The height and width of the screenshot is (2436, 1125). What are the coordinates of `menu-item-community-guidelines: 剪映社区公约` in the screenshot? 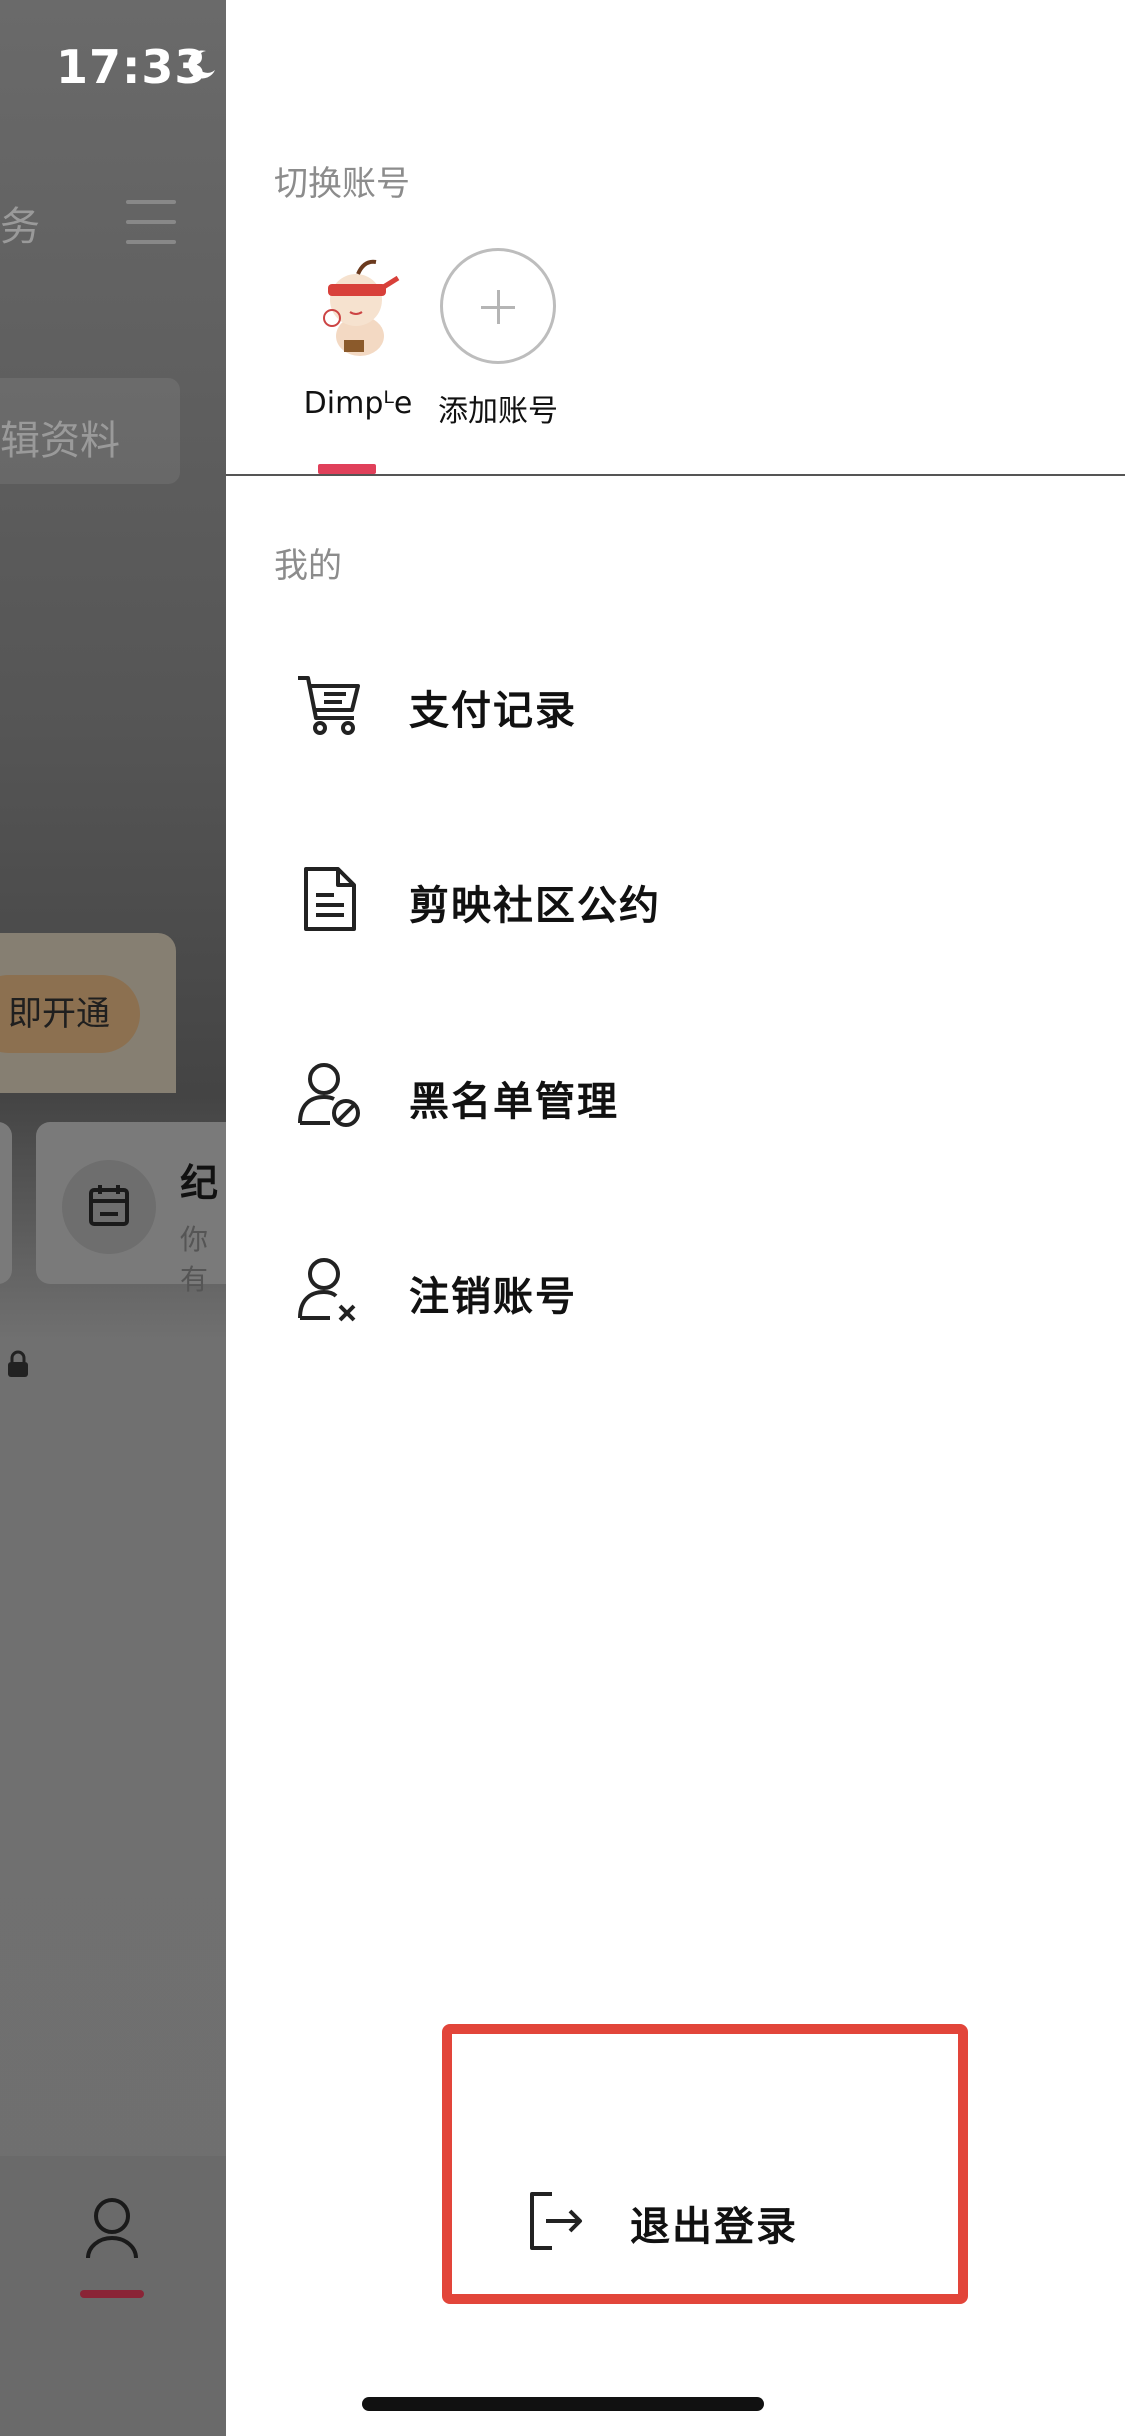 It's located at (675, 899).